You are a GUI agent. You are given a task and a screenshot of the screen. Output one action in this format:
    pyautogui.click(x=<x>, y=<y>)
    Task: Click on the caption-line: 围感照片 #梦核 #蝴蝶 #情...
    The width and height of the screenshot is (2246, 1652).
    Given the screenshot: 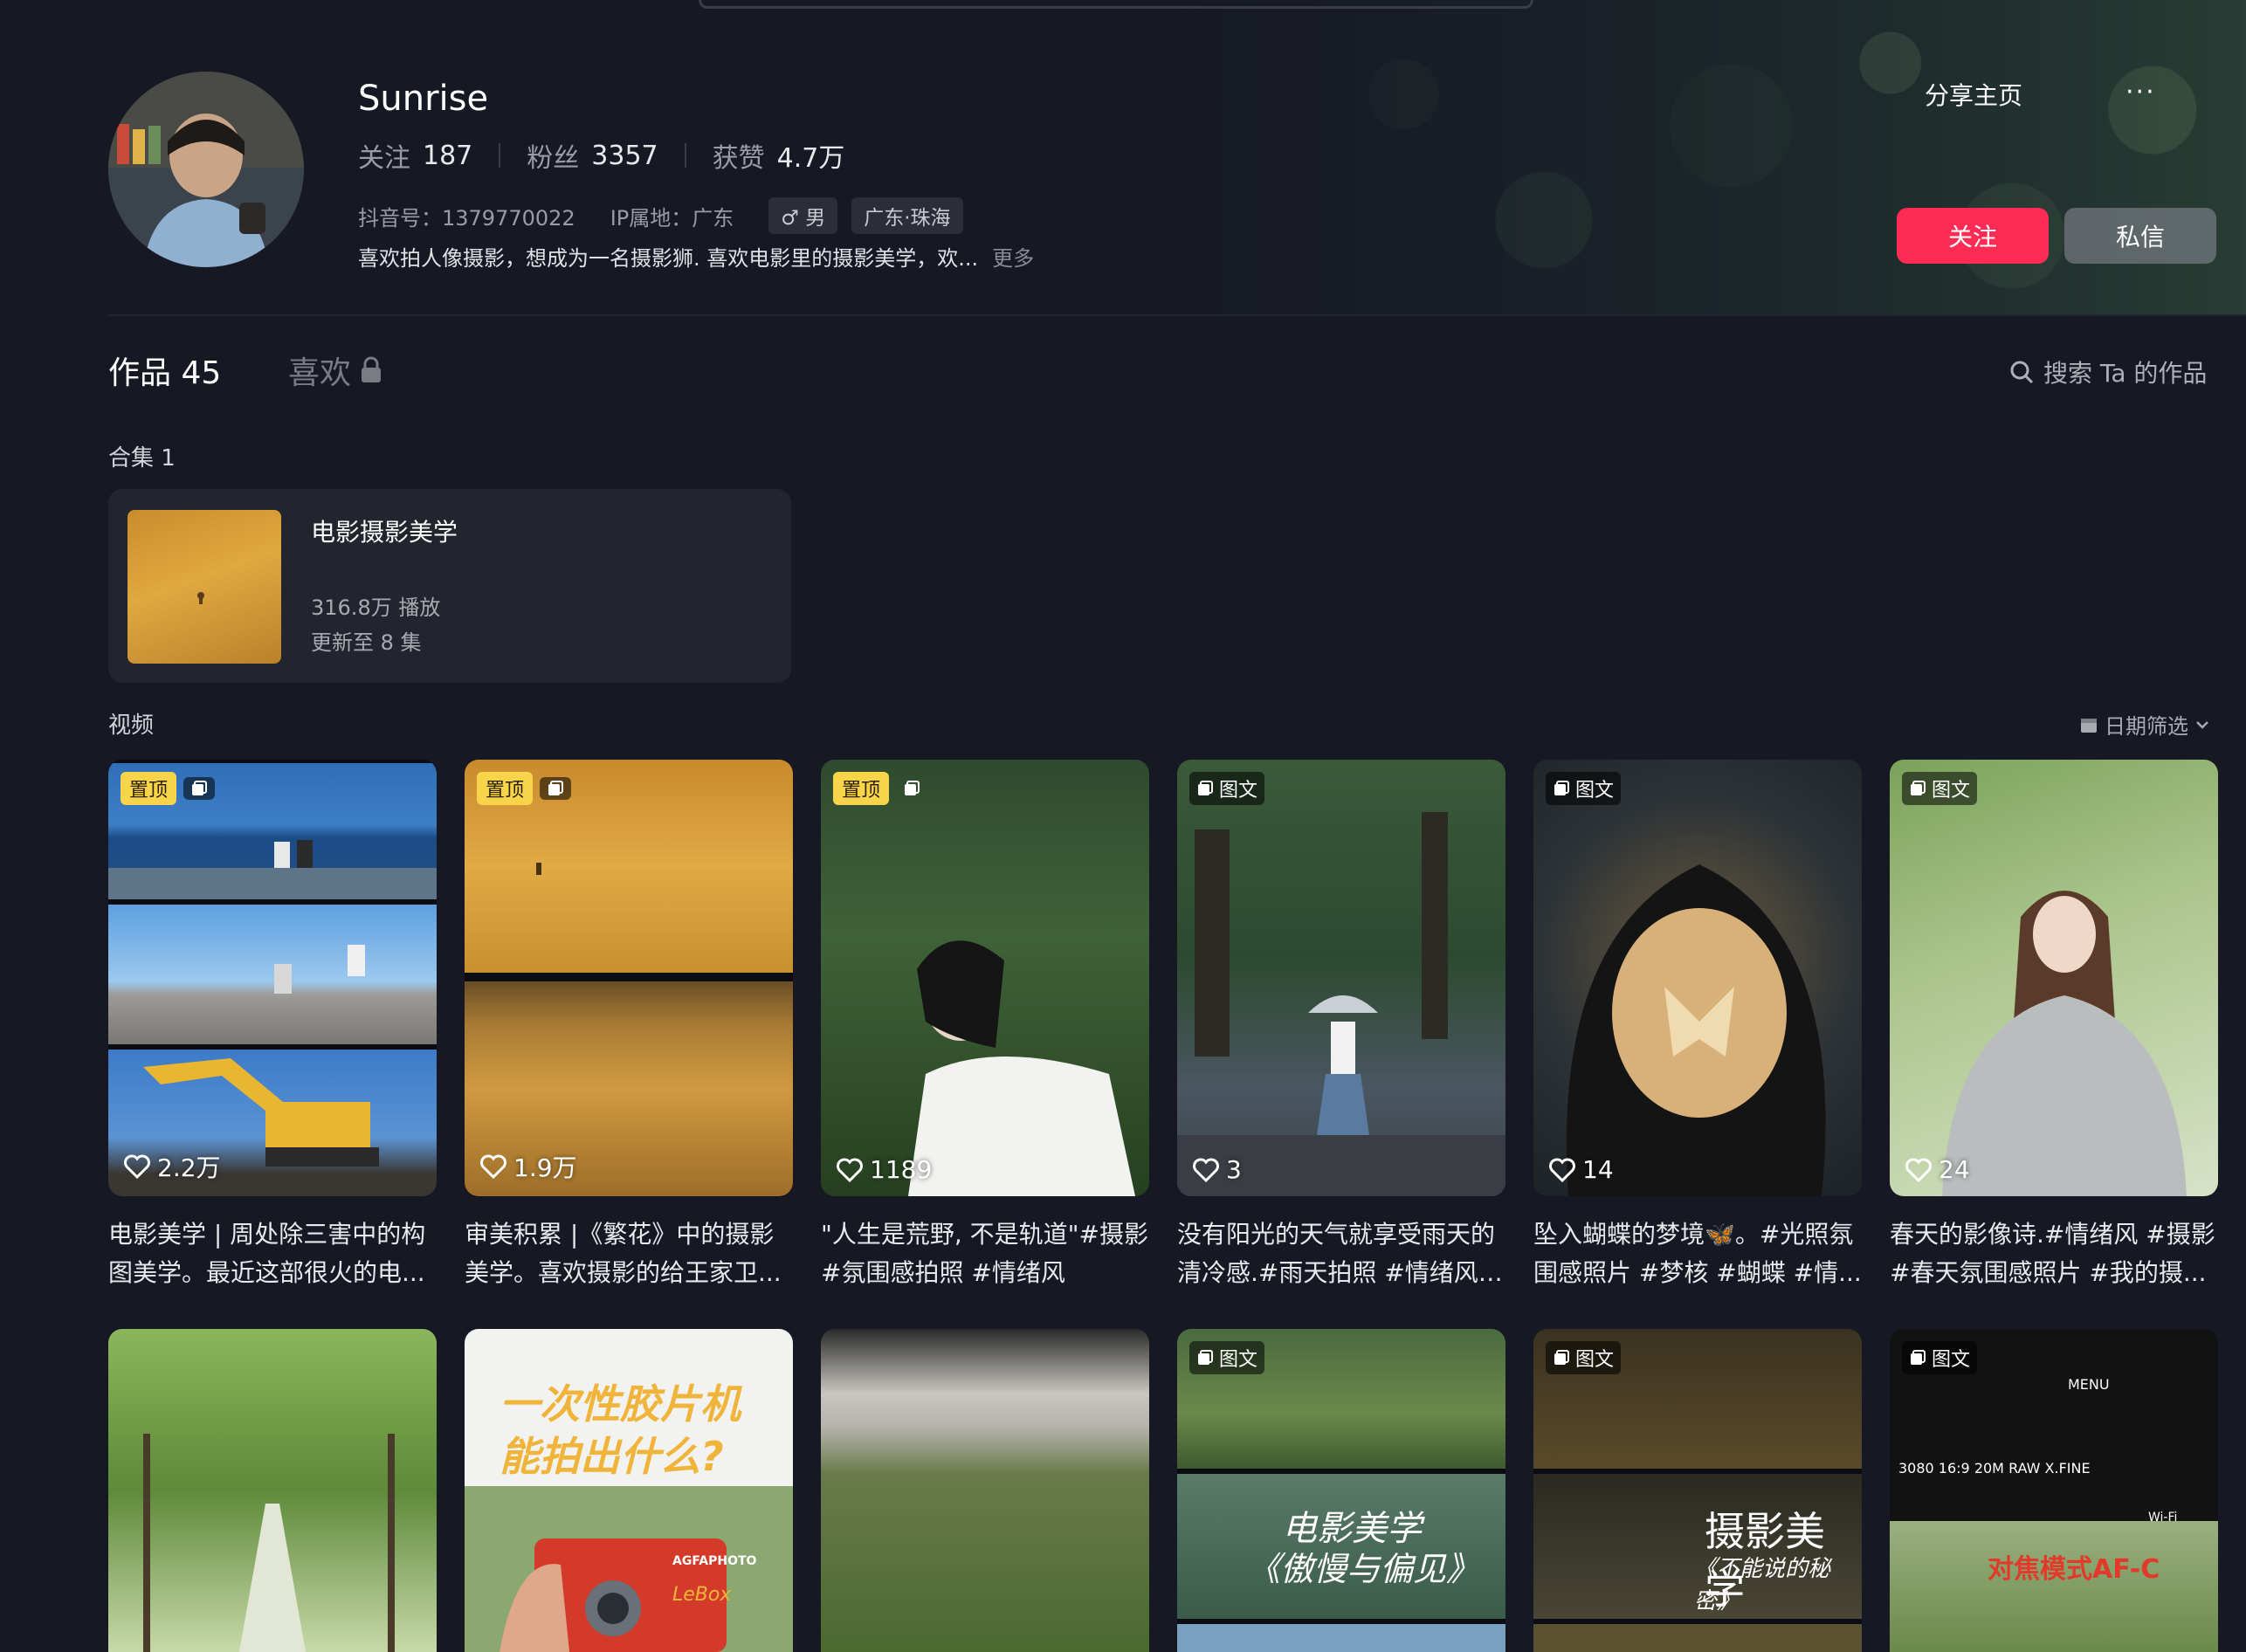 What is the action you would take?
    pyautogui.click(x=1697, y=1272)
    